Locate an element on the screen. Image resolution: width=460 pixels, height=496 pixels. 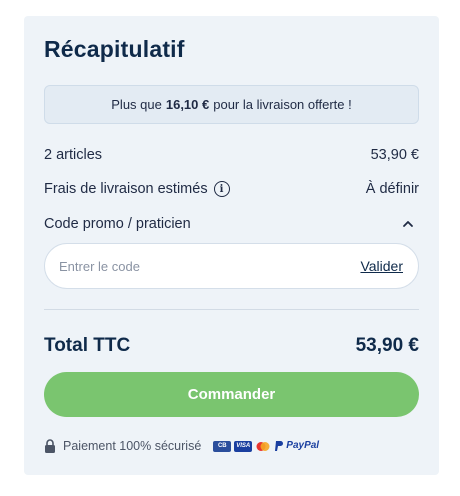
items-row: 2 articles 53,90 € is located at coordinates (231, 155).